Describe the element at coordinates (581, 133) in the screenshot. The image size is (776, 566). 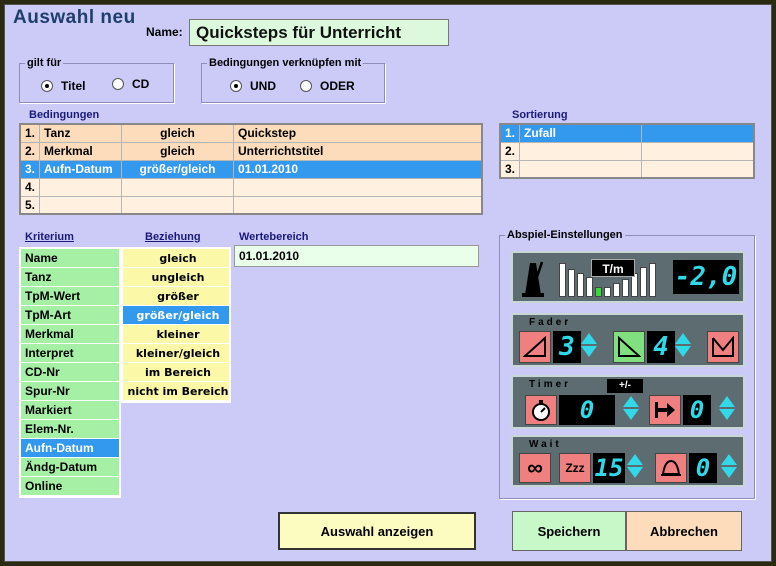
I see `sort-value: Zufall` at that location.